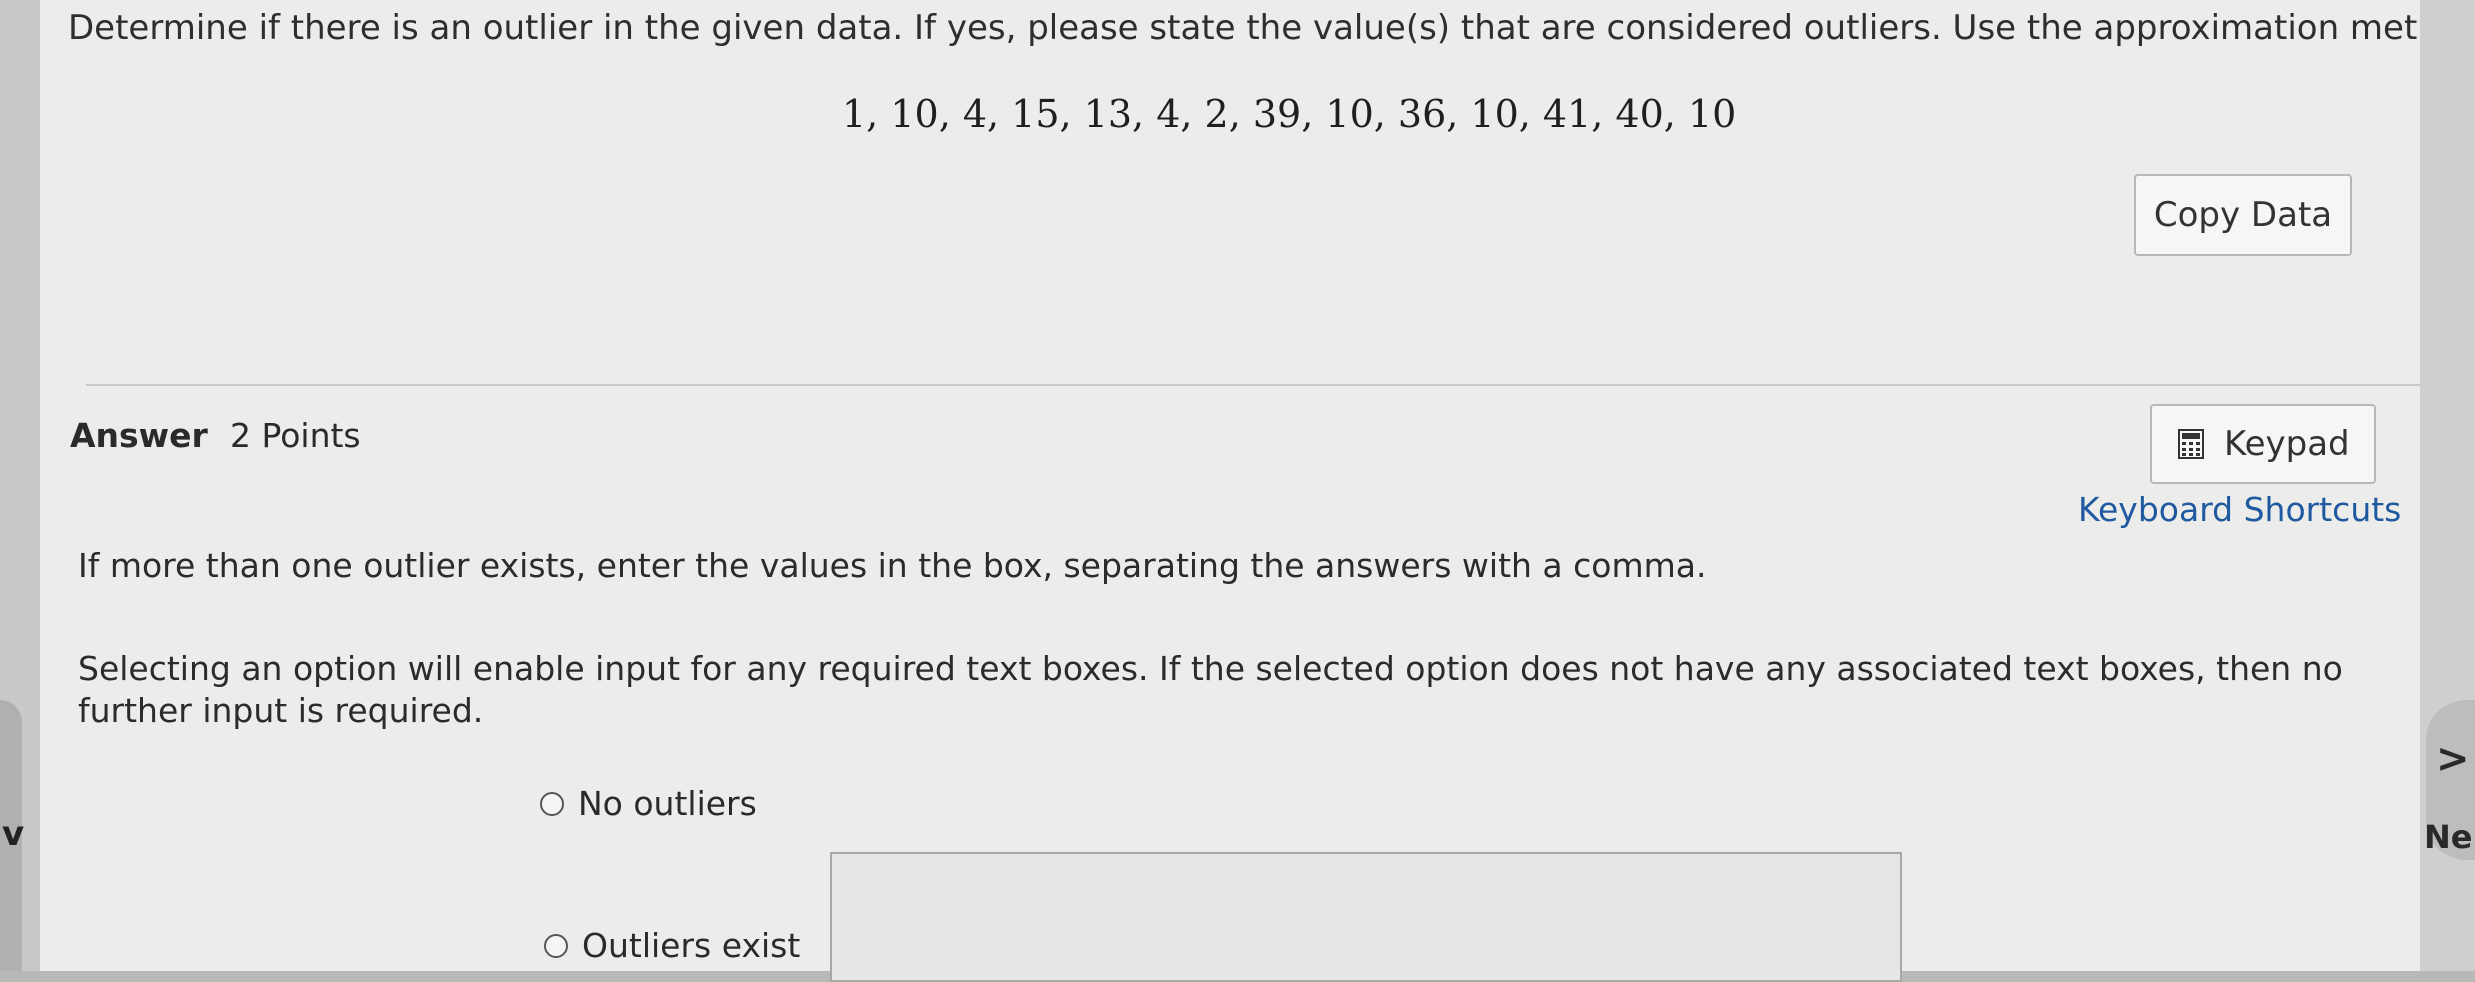 The height and width of the screenshot is (982, 2475). I want to click on answer-heading: Answer, so click(139, 435).